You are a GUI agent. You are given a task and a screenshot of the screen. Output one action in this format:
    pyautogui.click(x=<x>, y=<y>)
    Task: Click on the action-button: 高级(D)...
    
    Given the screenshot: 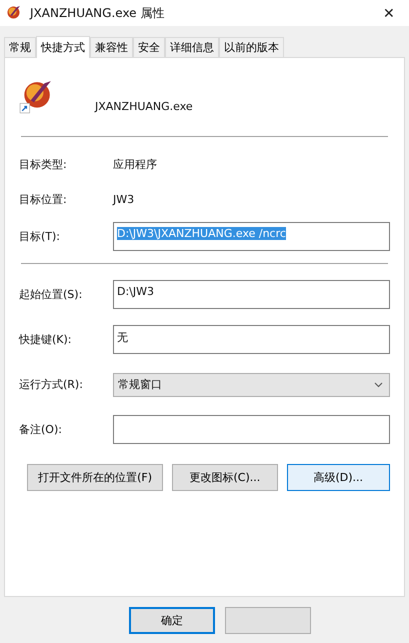 What is the action you would take?
    pyautogui.click(x=338, y=477)
    